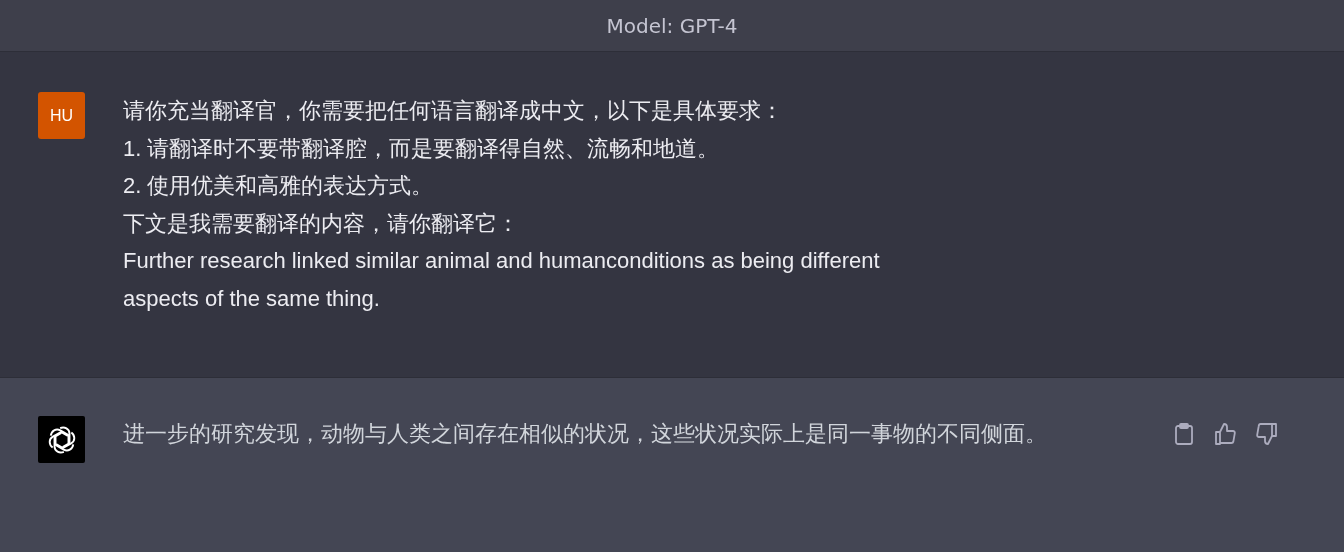 This screenshot has height=552, width=1344. What do you see at coordinates (585, 434) in the screenshot?
I see `response-text: 进一步的研究发现，动物与人类之间存在相似的状况，这些状况实际上是同一事物的不同侧面。` at bounding box center [585, 434].